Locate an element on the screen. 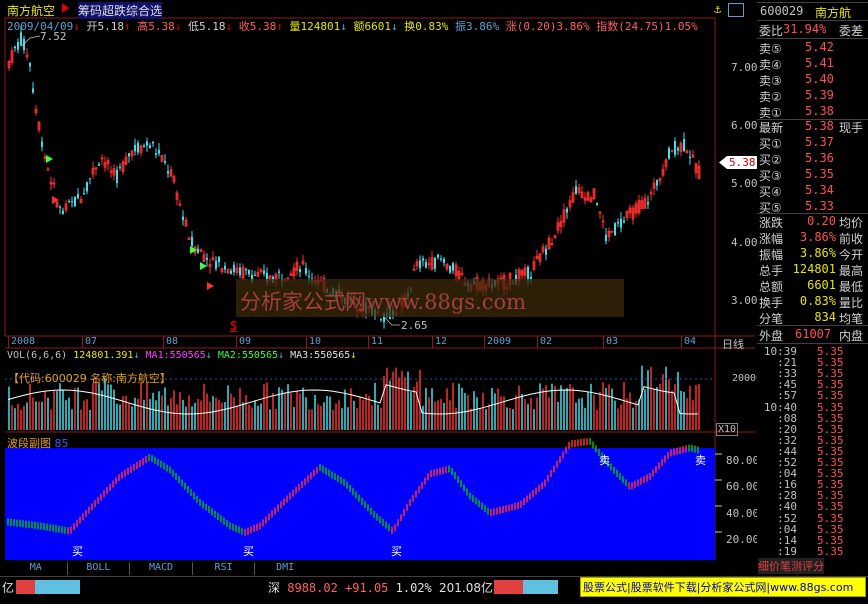  sell-arrow-icon is located at coordinates (210, 286).